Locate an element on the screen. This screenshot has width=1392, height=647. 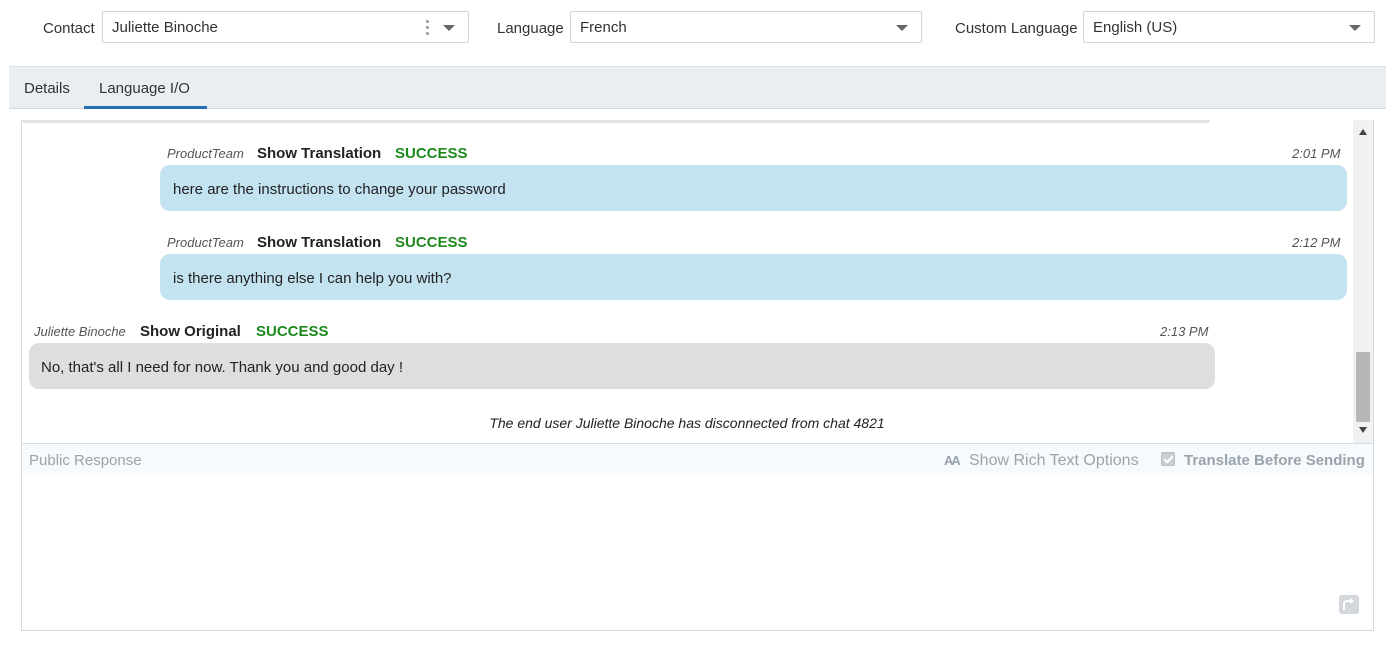
tab-bar: Details Language I/O is located at coordinates (697, 87).